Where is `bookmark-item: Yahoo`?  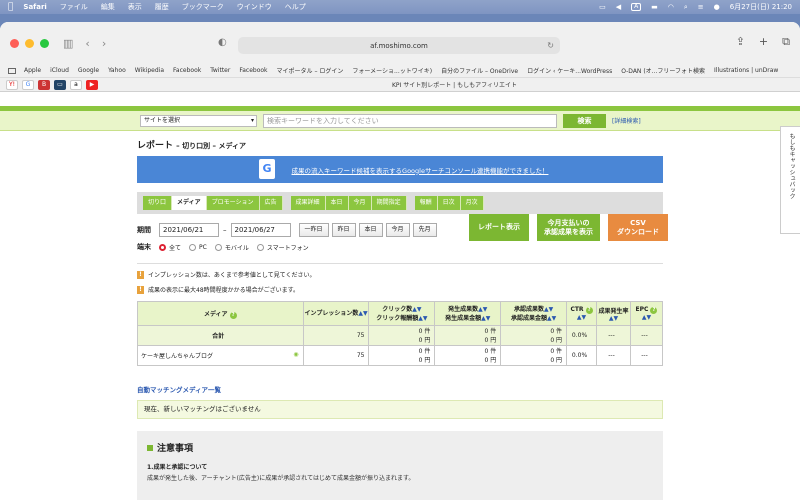 bookmark-item: Yahoo is located at coordinates (117, 70).